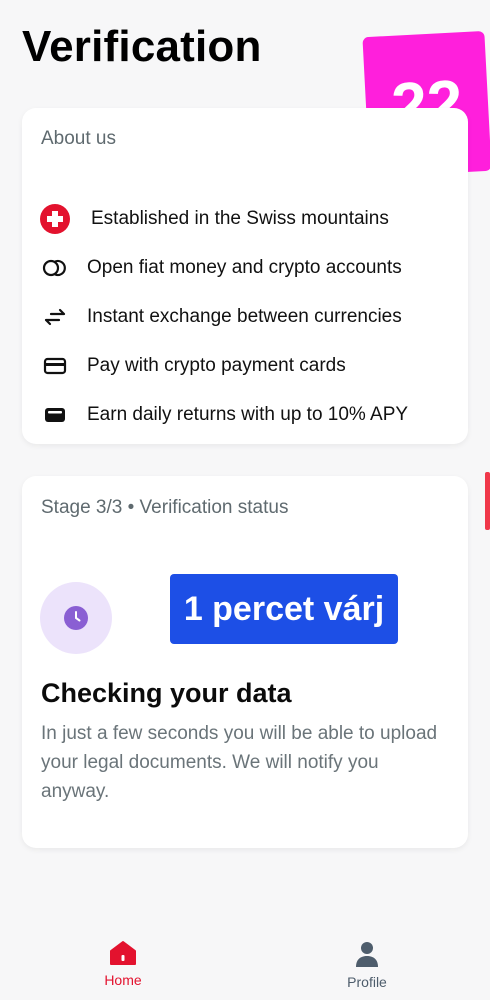 The width and height of the screenshot is (490, 1000). Describe the element at coordinates (284, 609) in the screenshot. I see `wait-overlay-label: 1 percet várj` at that location.